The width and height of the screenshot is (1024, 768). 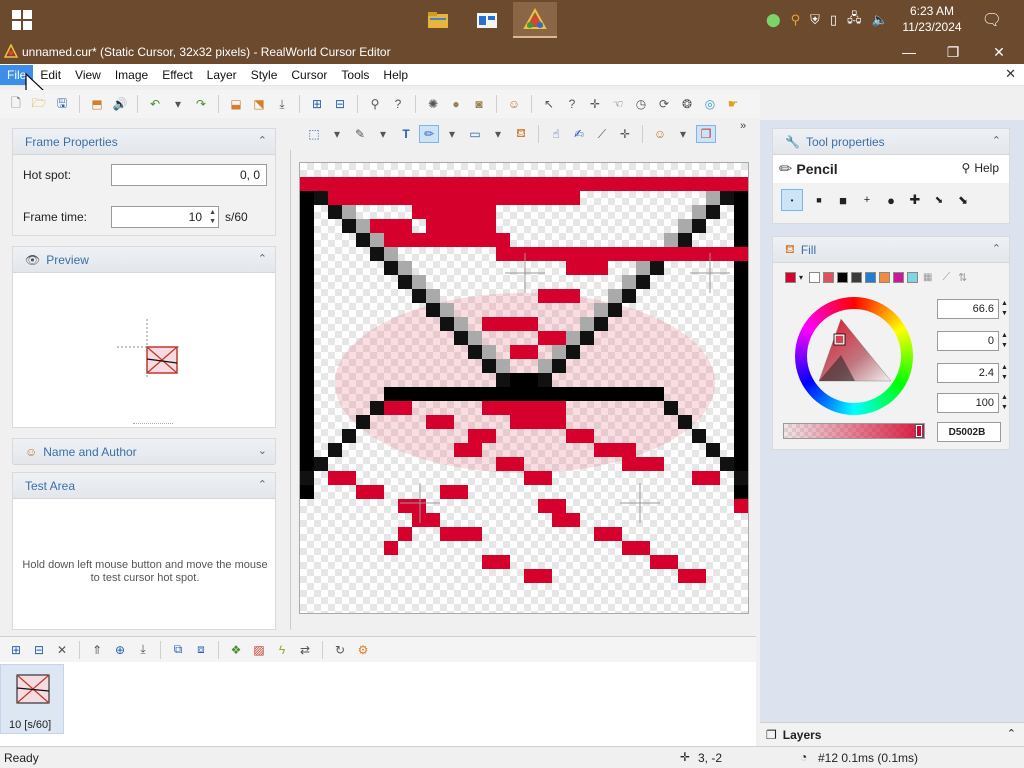 I want to click on brush-size-4: +, so click(x=867, y=200).